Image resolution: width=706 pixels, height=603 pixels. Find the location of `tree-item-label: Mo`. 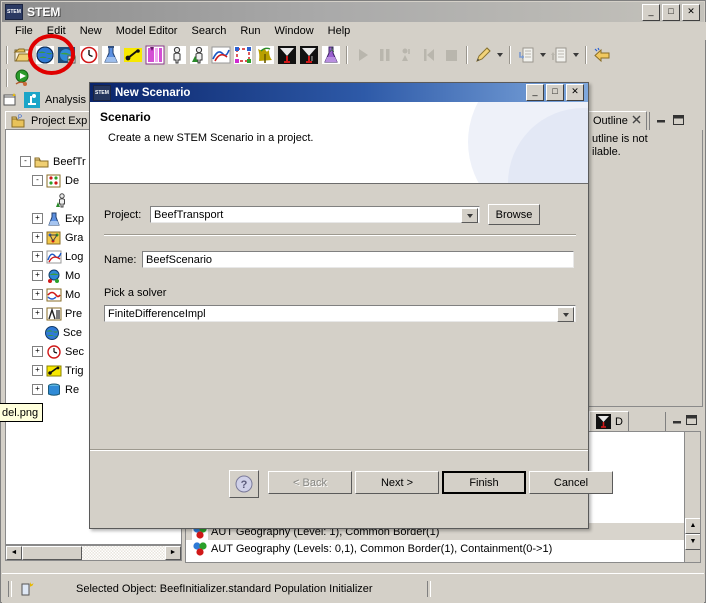

tree-item-label: Mo is located at coordinates (73, 275).